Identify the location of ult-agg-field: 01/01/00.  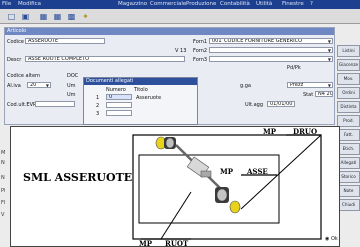
(281, 104).